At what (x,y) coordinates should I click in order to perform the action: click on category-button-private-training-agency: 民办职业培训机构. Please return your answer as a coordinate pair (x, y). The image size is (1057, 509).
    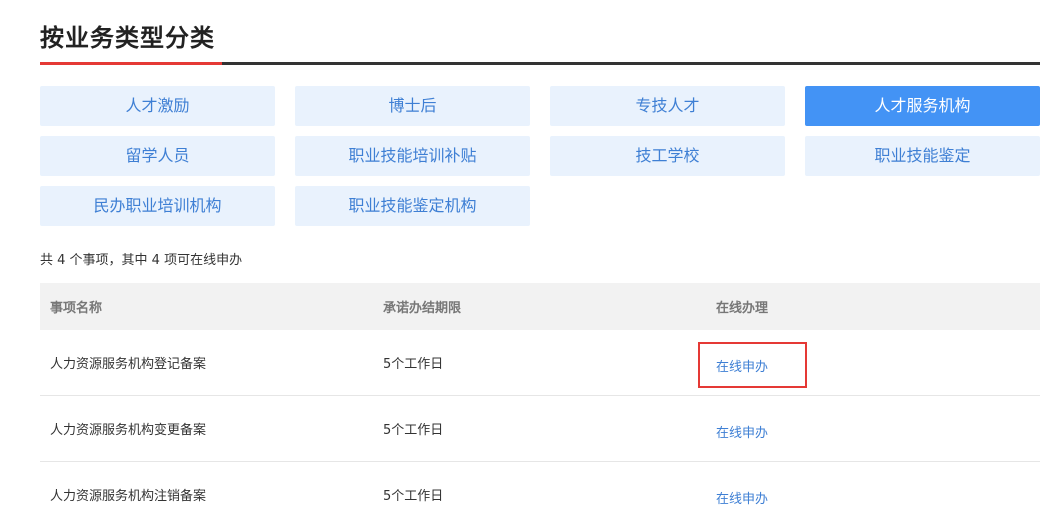
    Looking at the image, I should click on (157, 206).